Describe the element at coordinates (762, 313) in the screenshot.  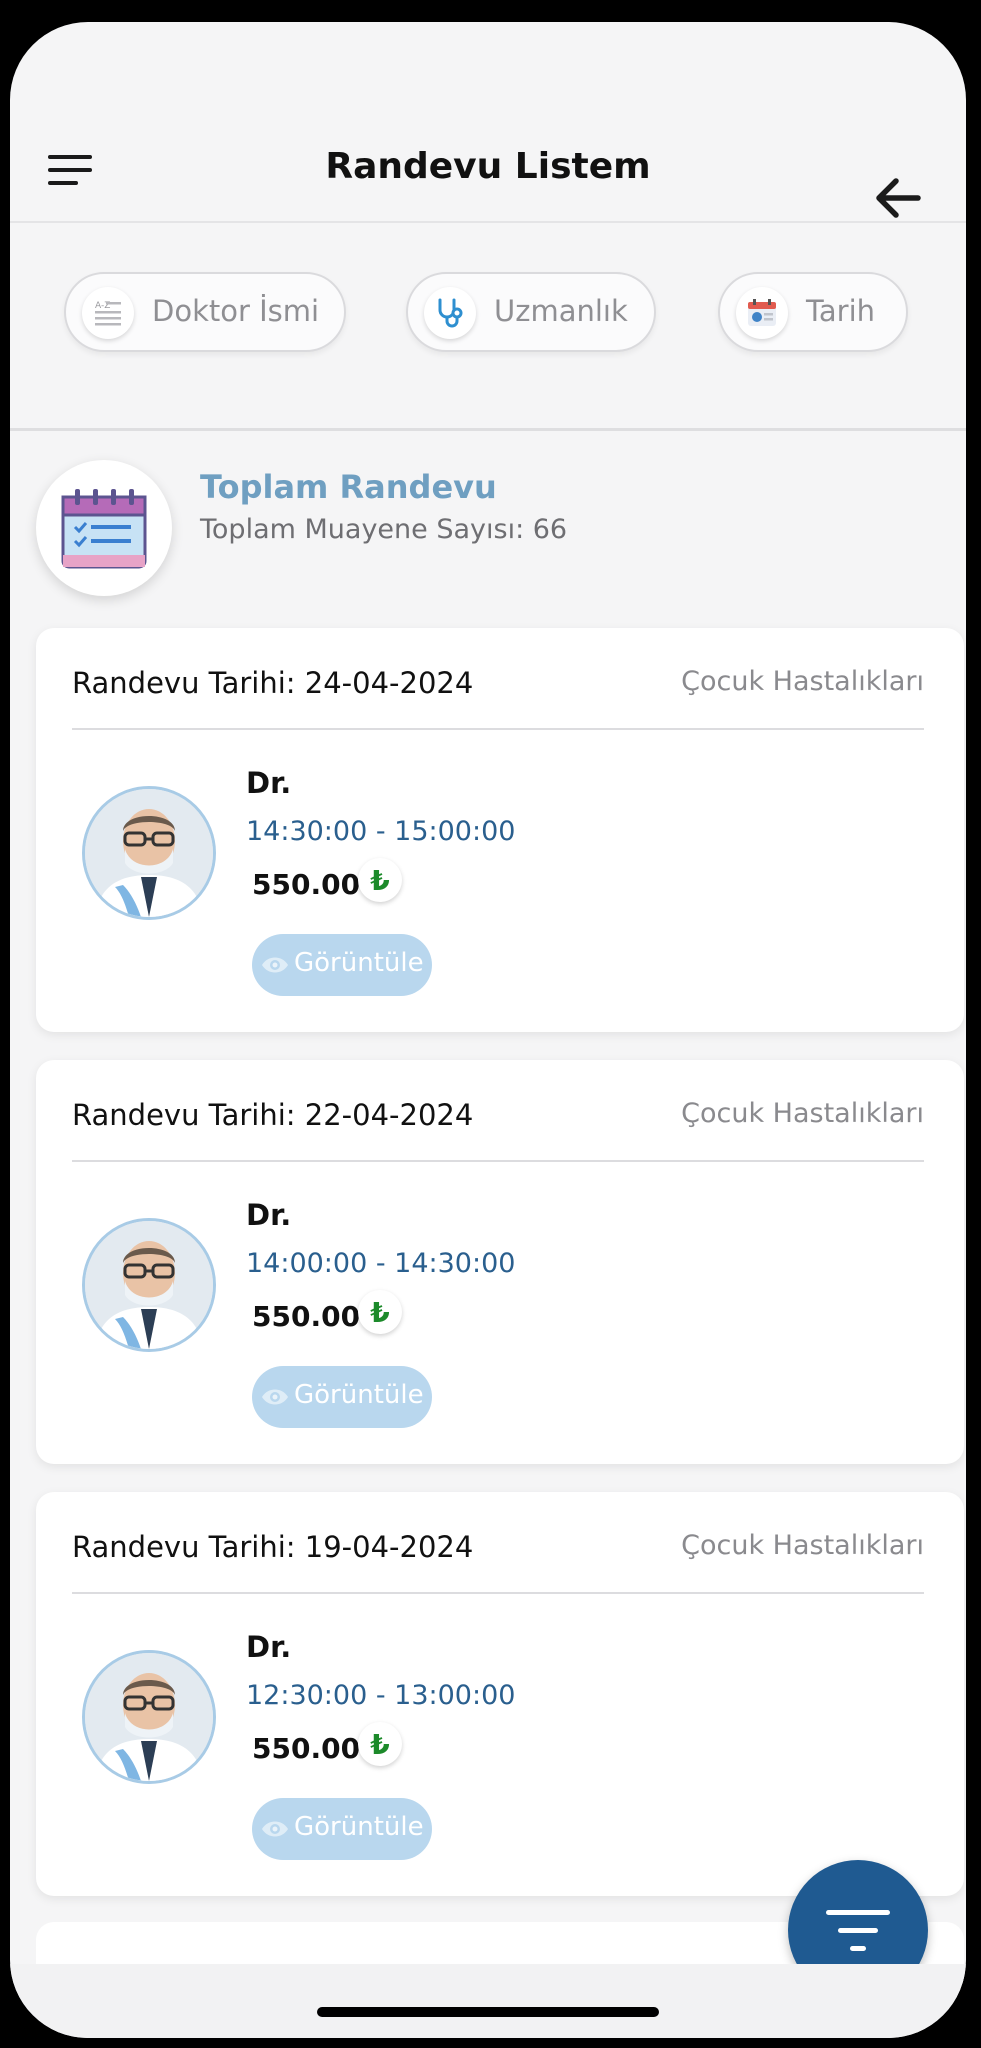
I see `calendar-clock-icon` at that location.